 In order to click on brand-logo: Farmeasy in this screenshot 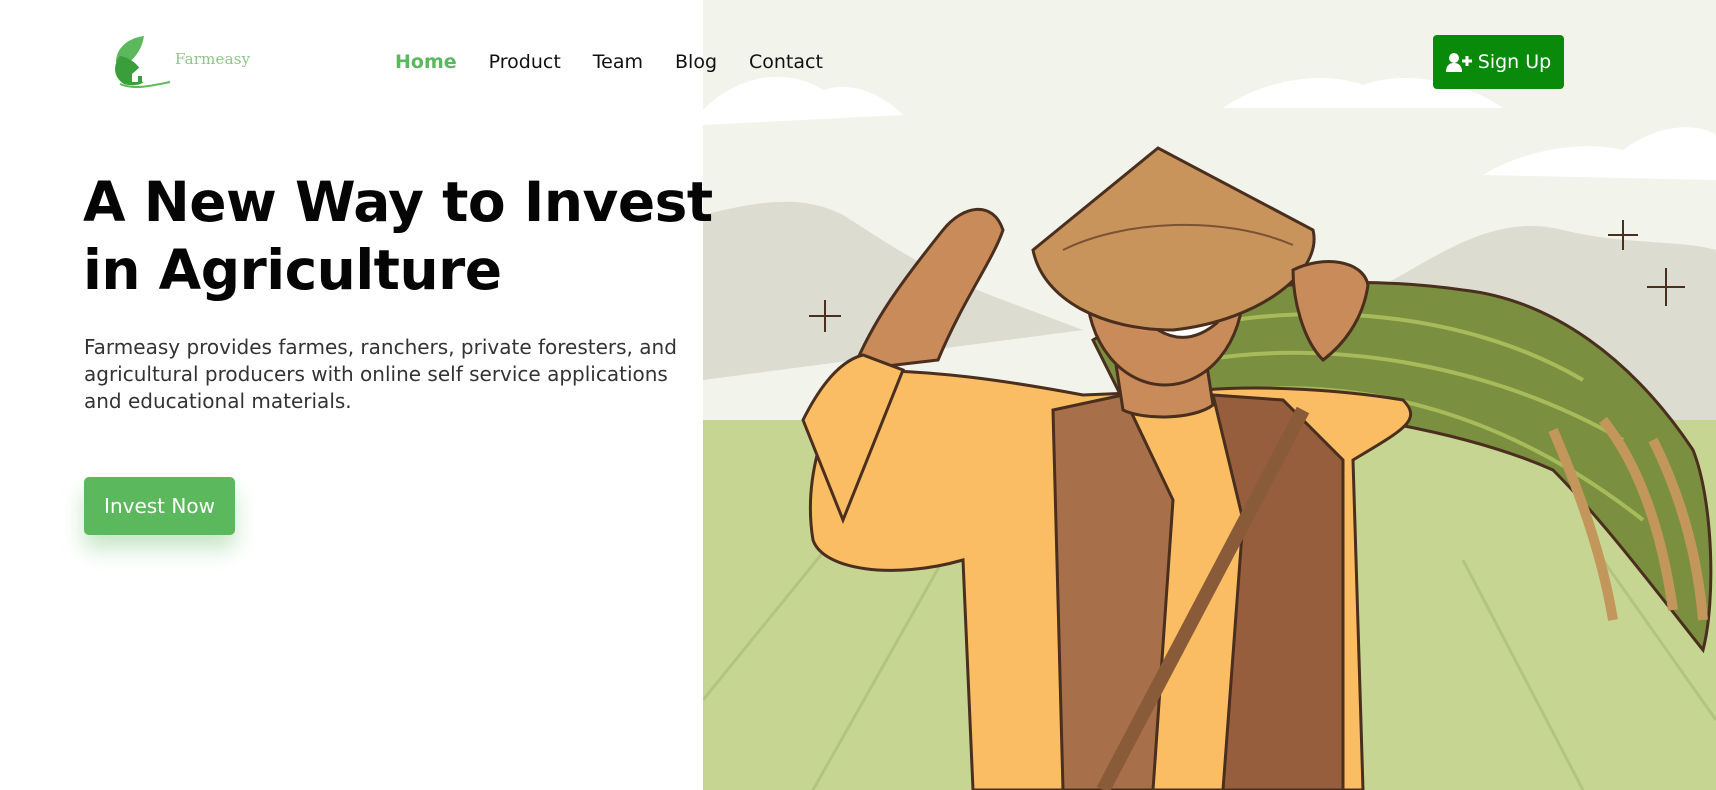, I will do `click(180, 61)`.